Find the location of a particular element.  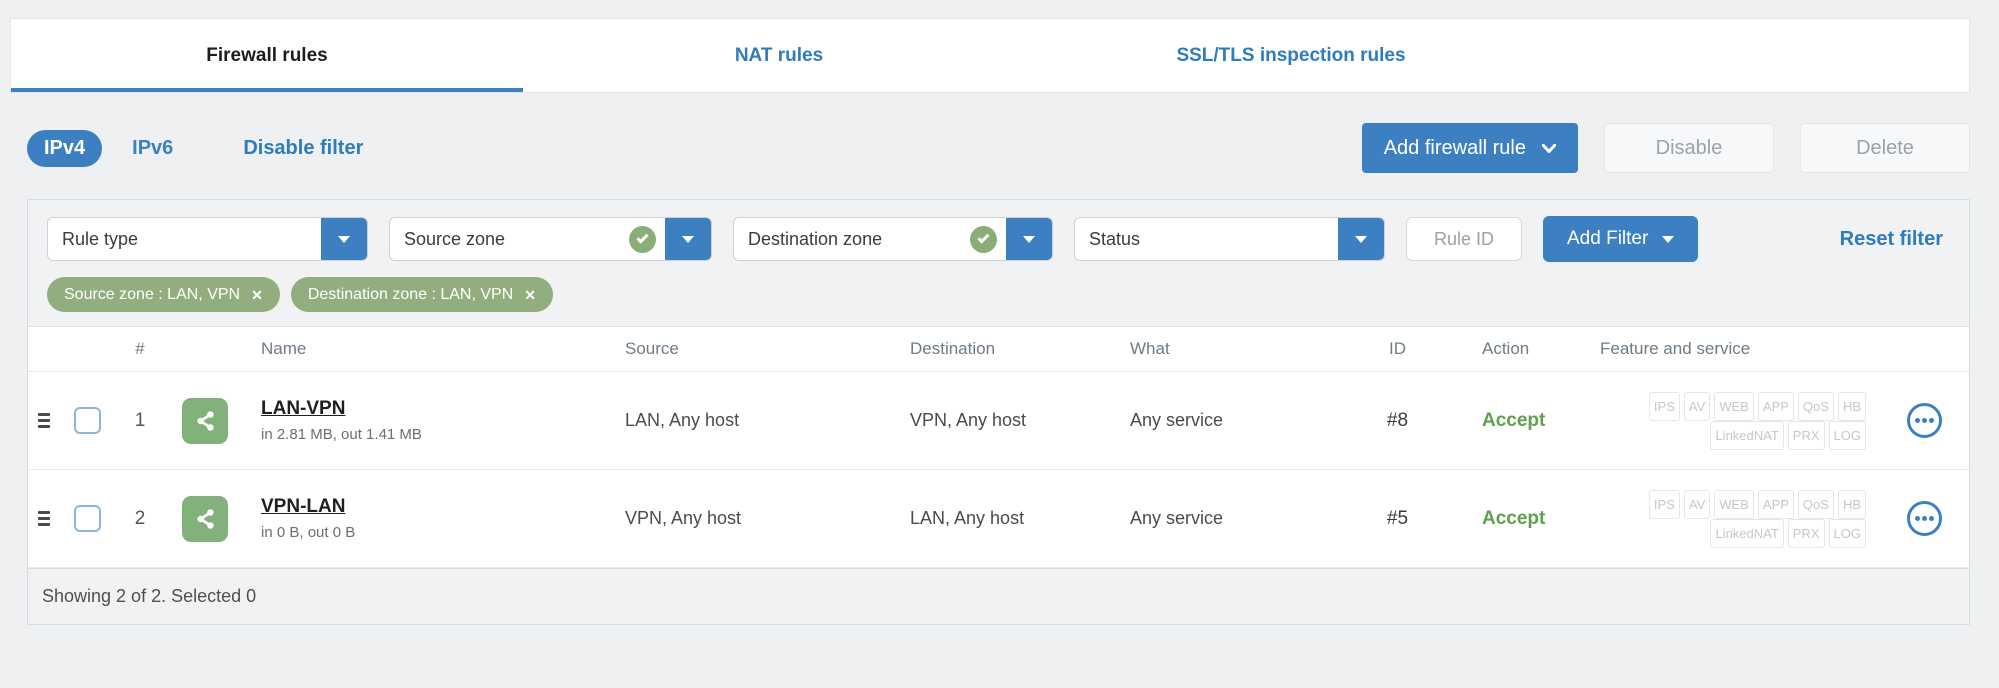

header-source: Source is located at coordinates (652, 348).